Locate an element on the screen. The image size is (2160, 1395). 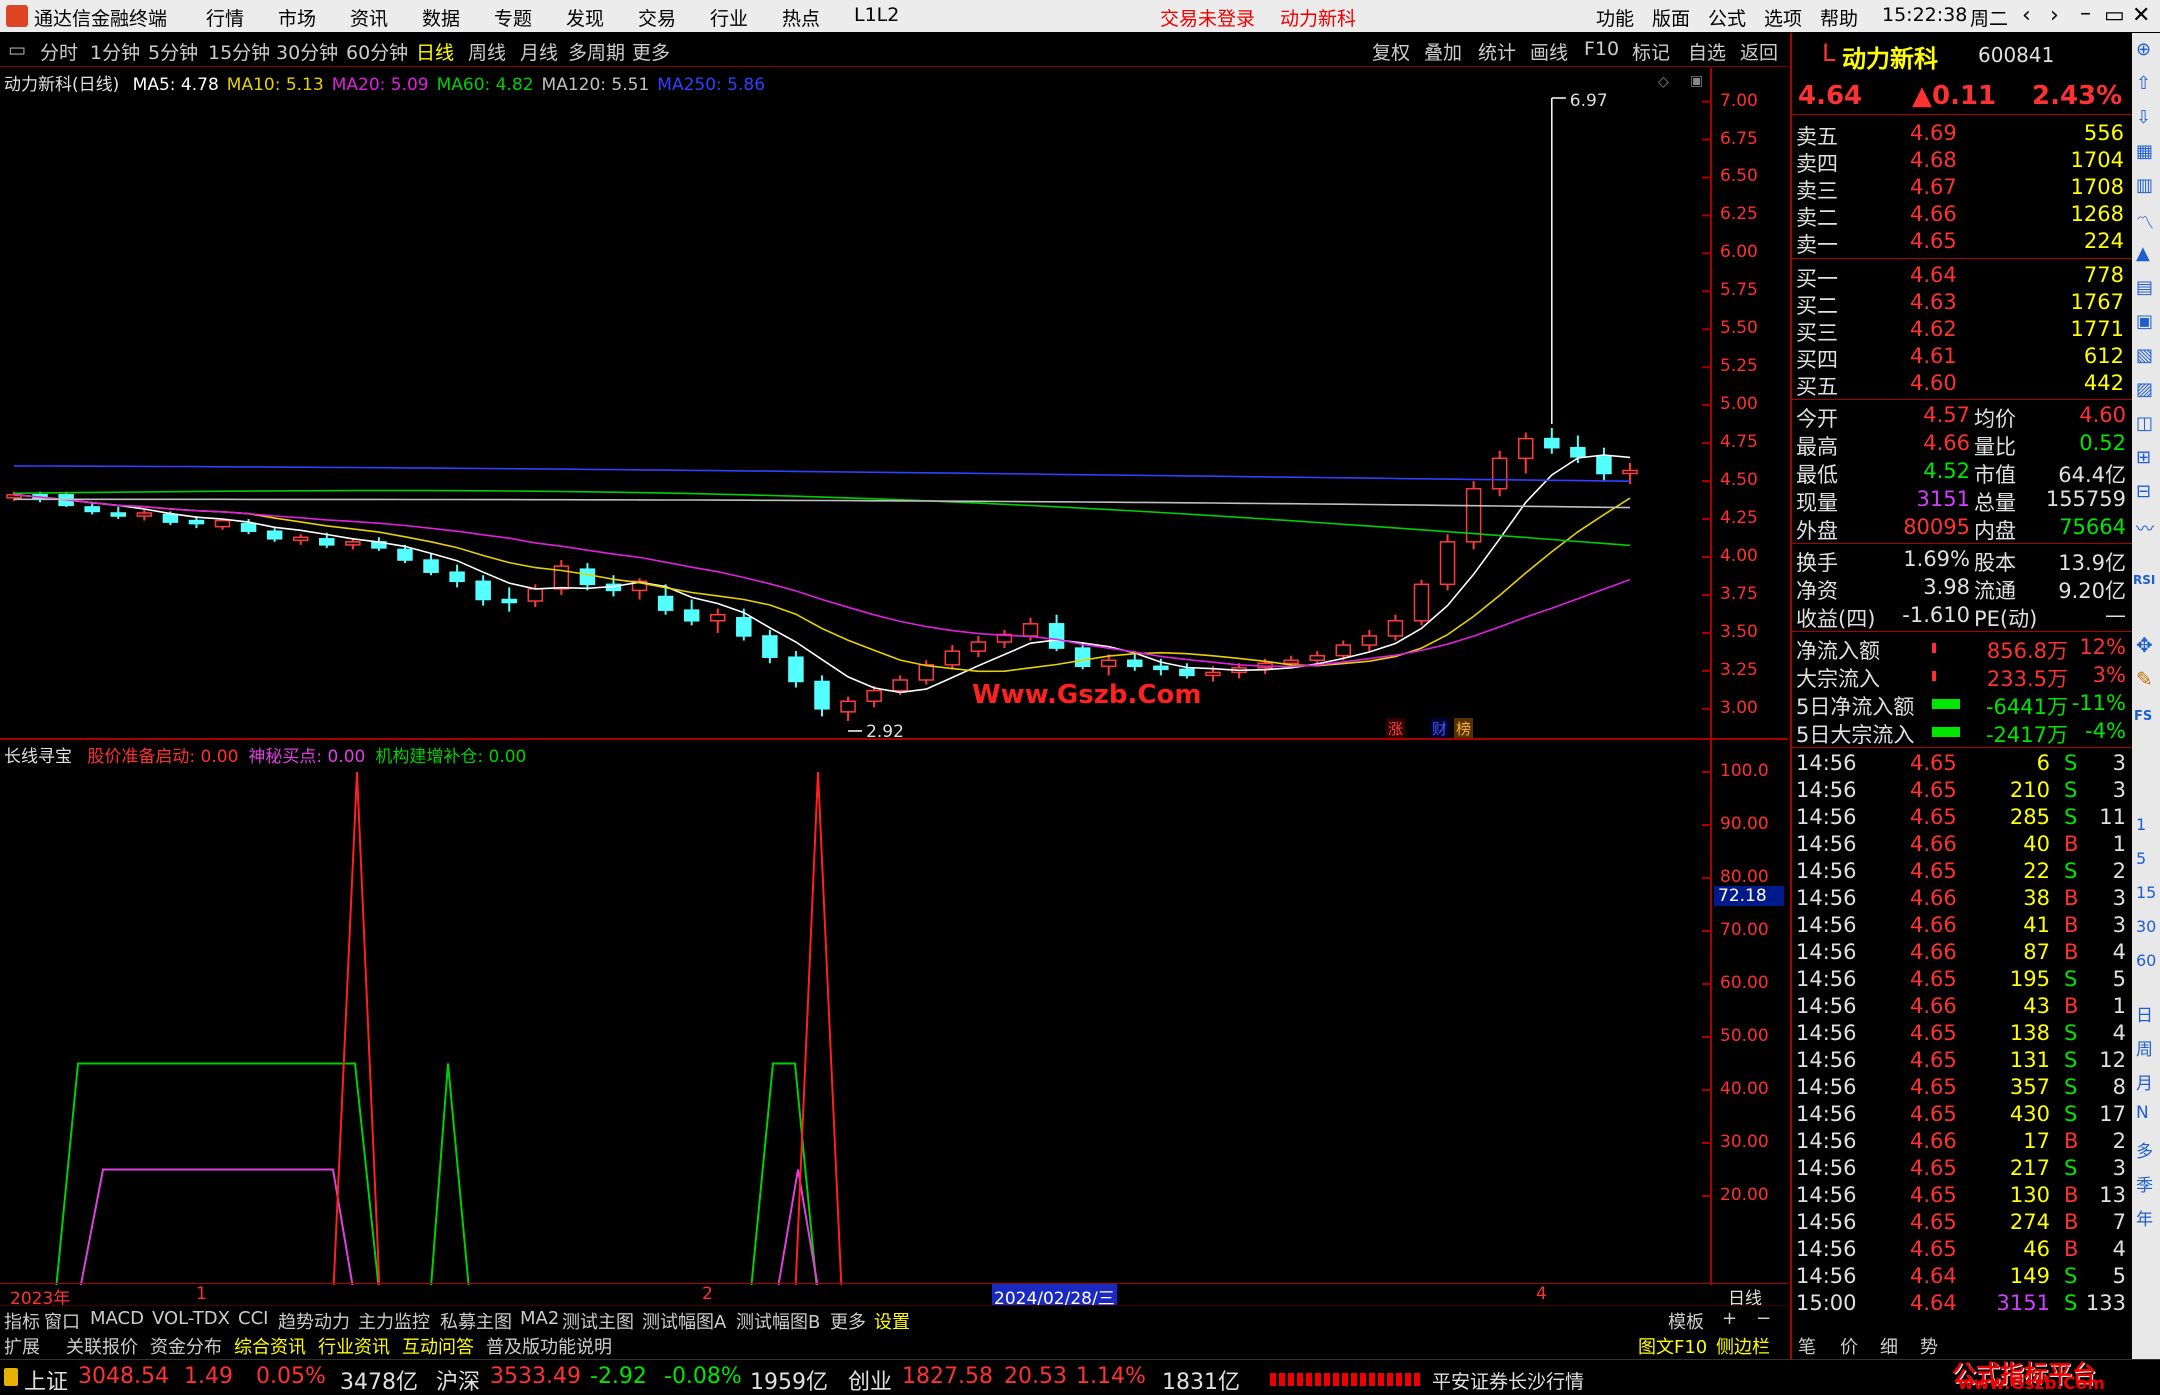
period-tab-10: 更多 is located at coordinates (651, 51).